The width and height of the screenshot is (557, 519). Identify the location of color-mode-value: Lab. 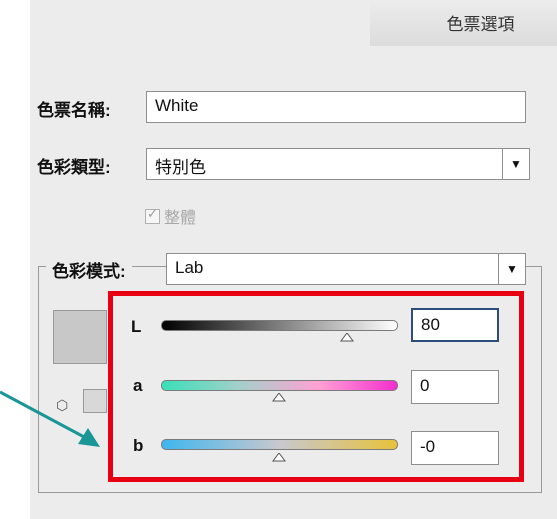
(189, 267).